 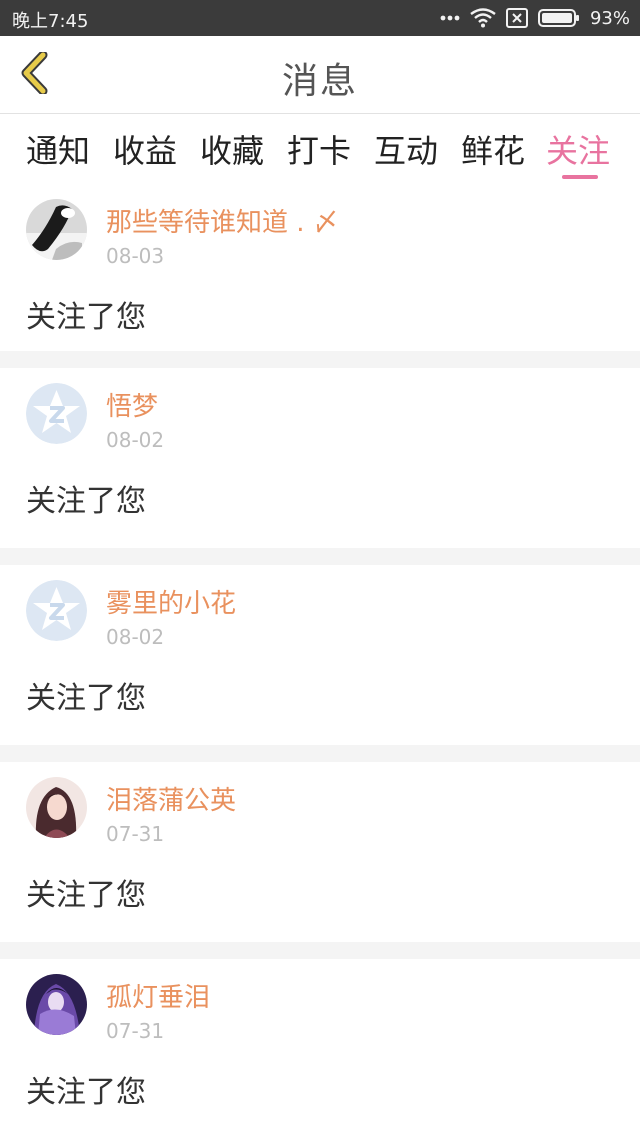 What do you see at coordinates (171, 601) in the screenshot?
I see `user-name: 雾里的小花` at bounding box center [171, 601].